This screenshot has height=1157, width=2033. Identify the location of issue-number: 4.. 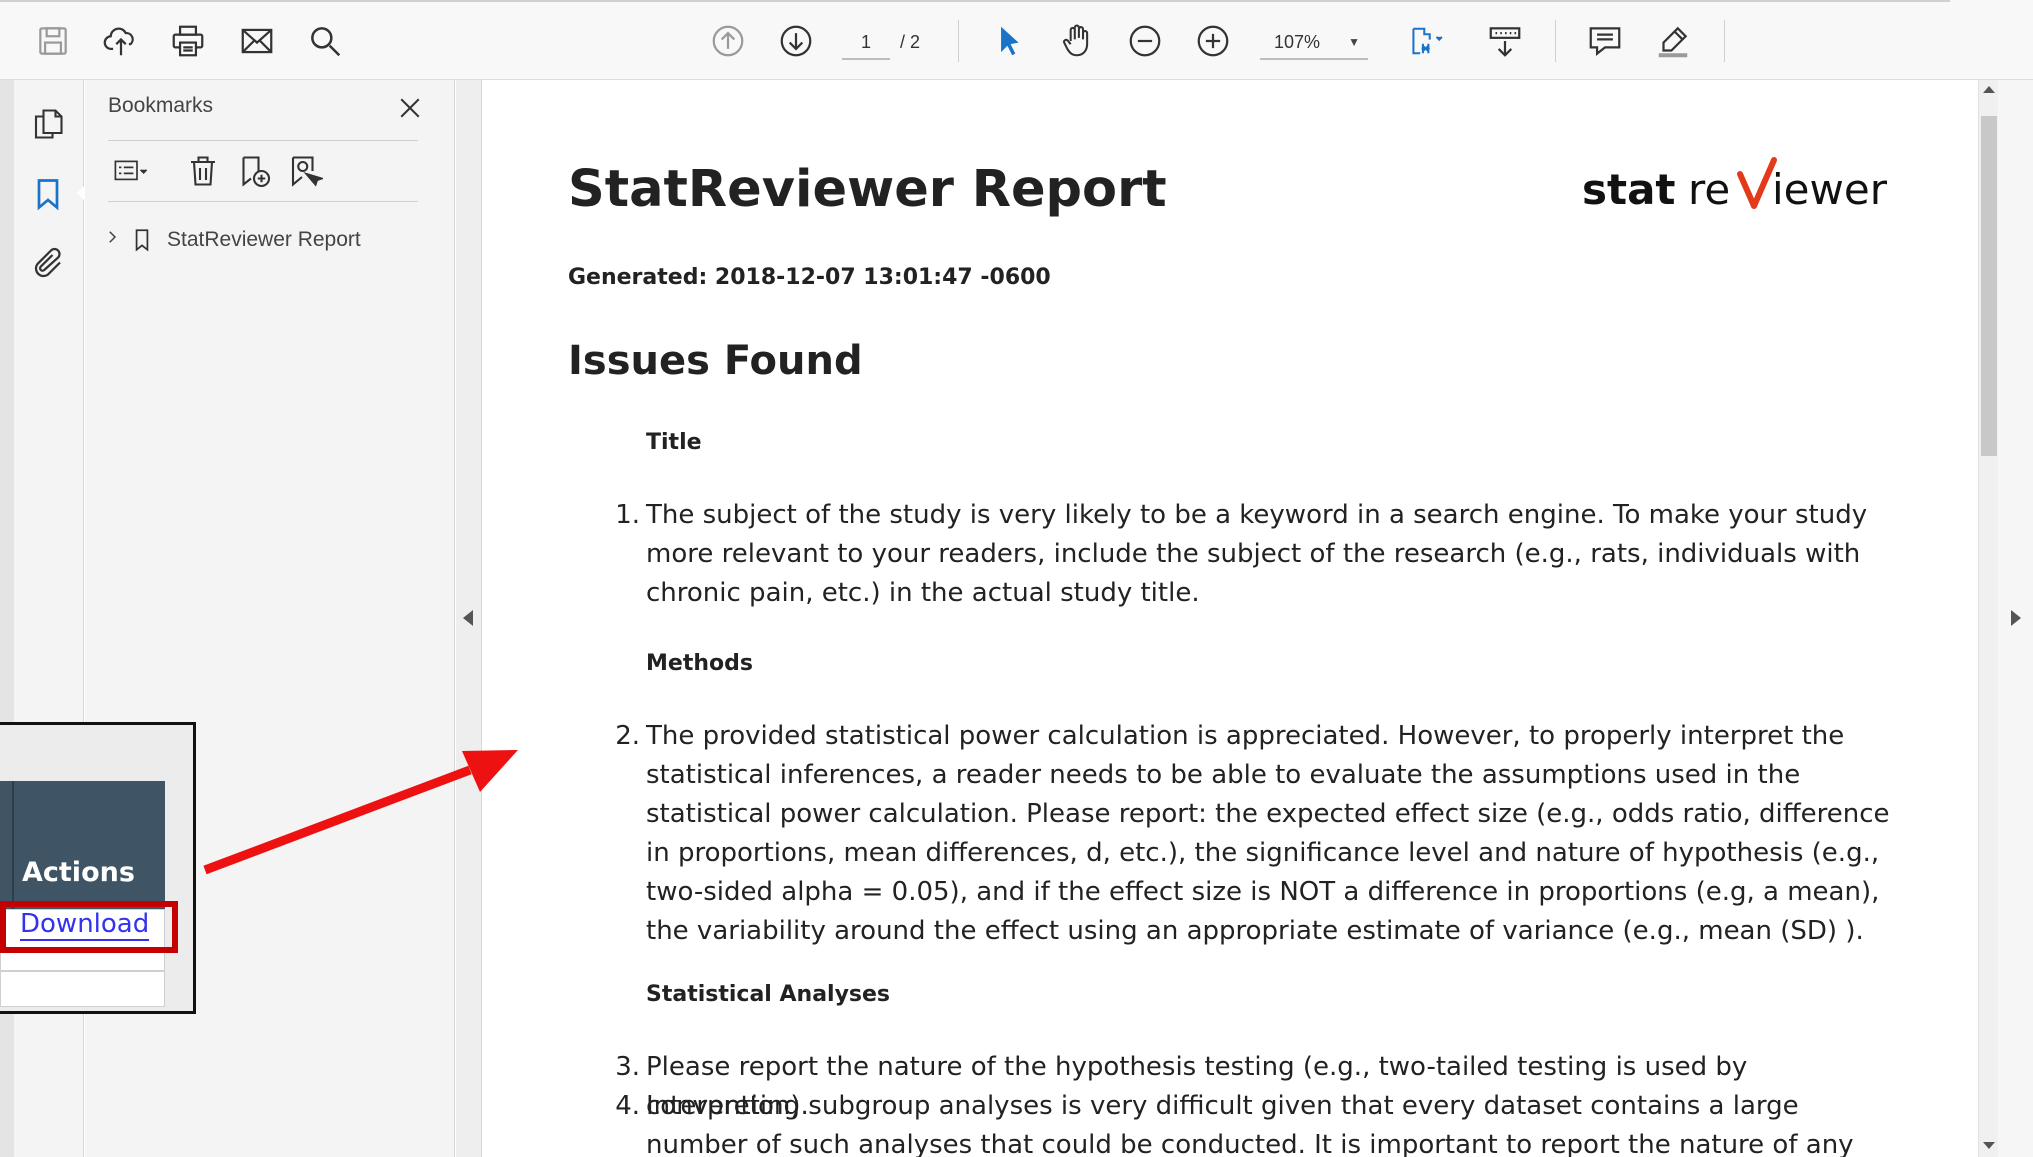
(627, 1106).